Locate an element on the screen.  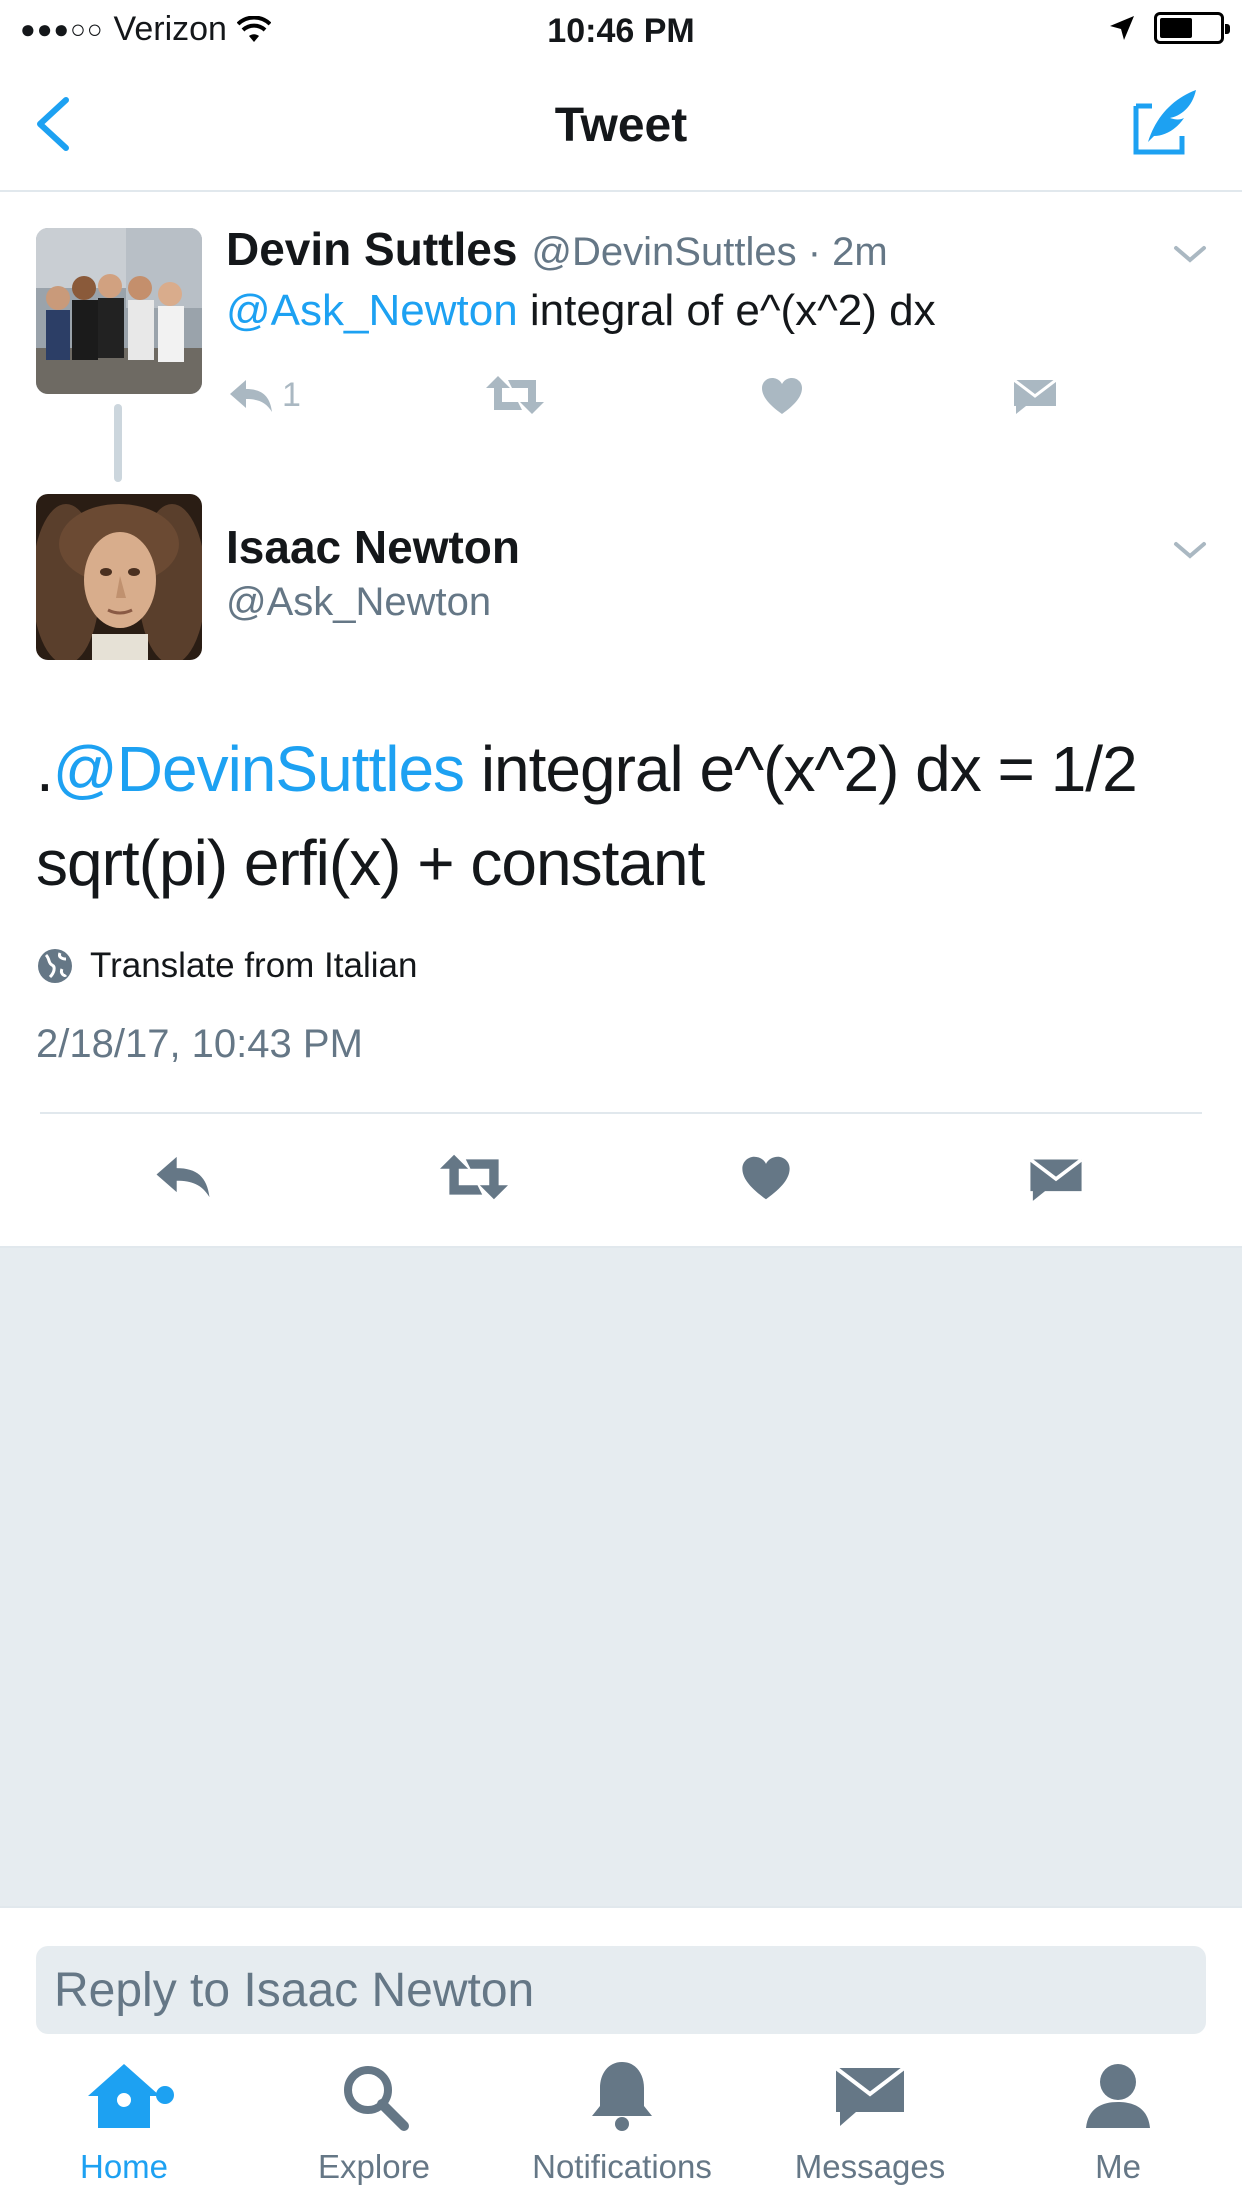
parent-tweet-header: Devin Suttles @DevinSuttles · 2m is located at coordinates (557, 249).